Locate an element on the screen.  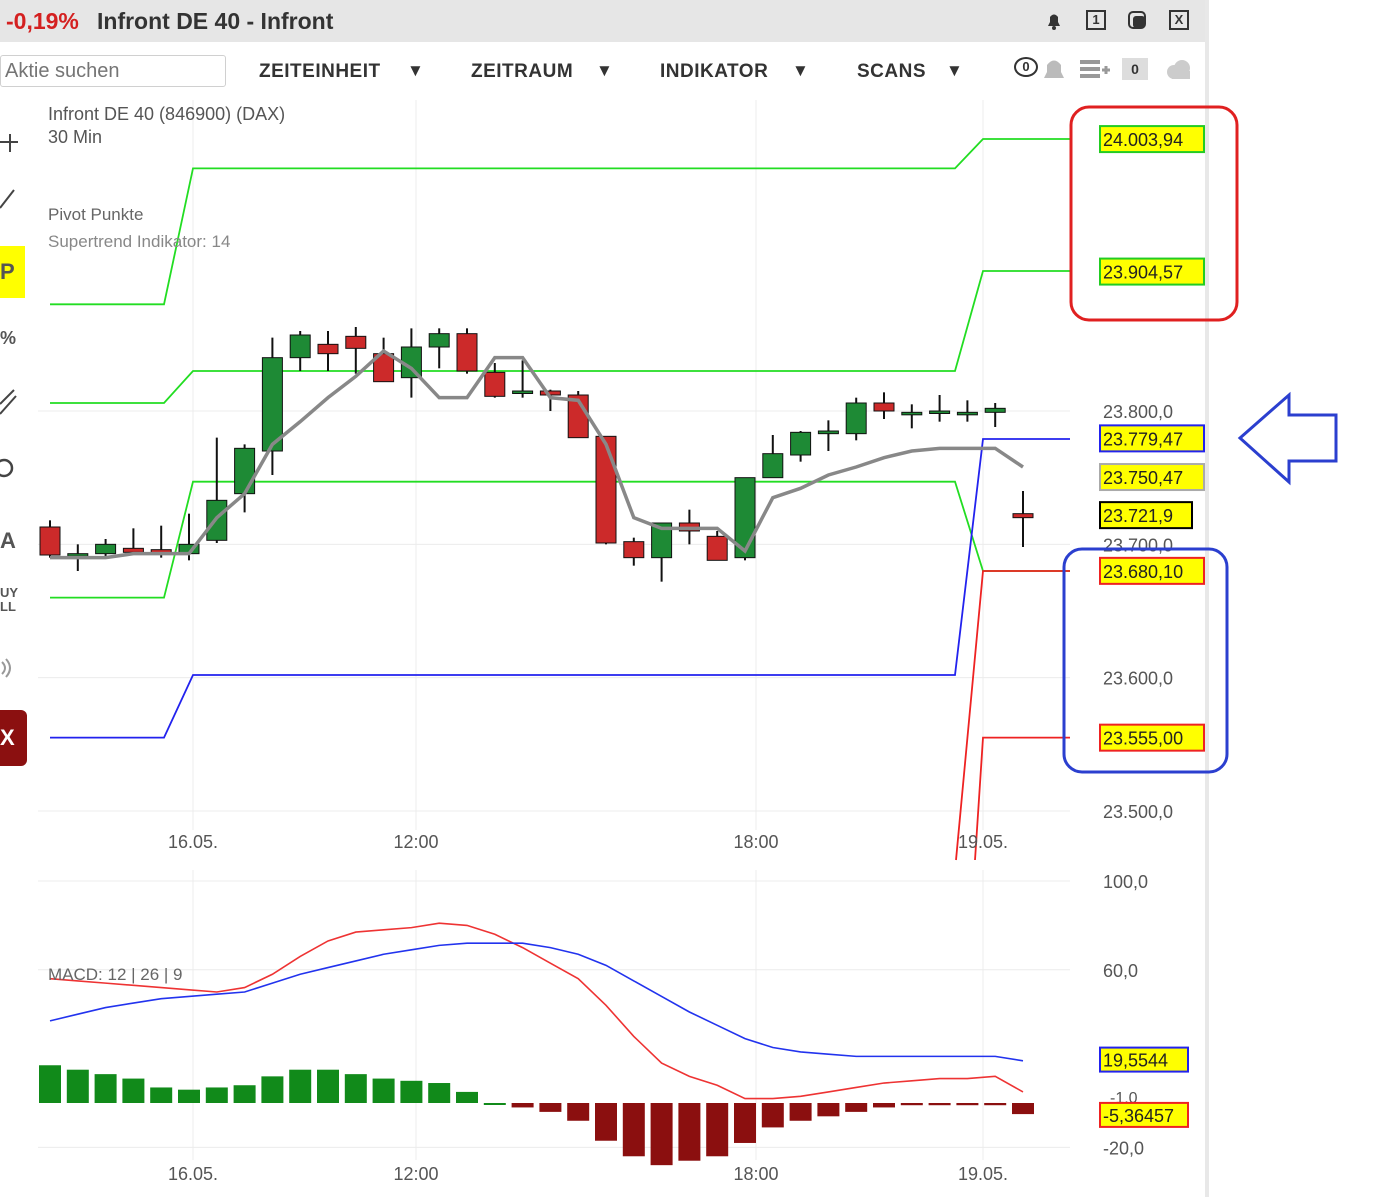
price-label-text: 23.750,47 is located at coordinates (1143, 478).